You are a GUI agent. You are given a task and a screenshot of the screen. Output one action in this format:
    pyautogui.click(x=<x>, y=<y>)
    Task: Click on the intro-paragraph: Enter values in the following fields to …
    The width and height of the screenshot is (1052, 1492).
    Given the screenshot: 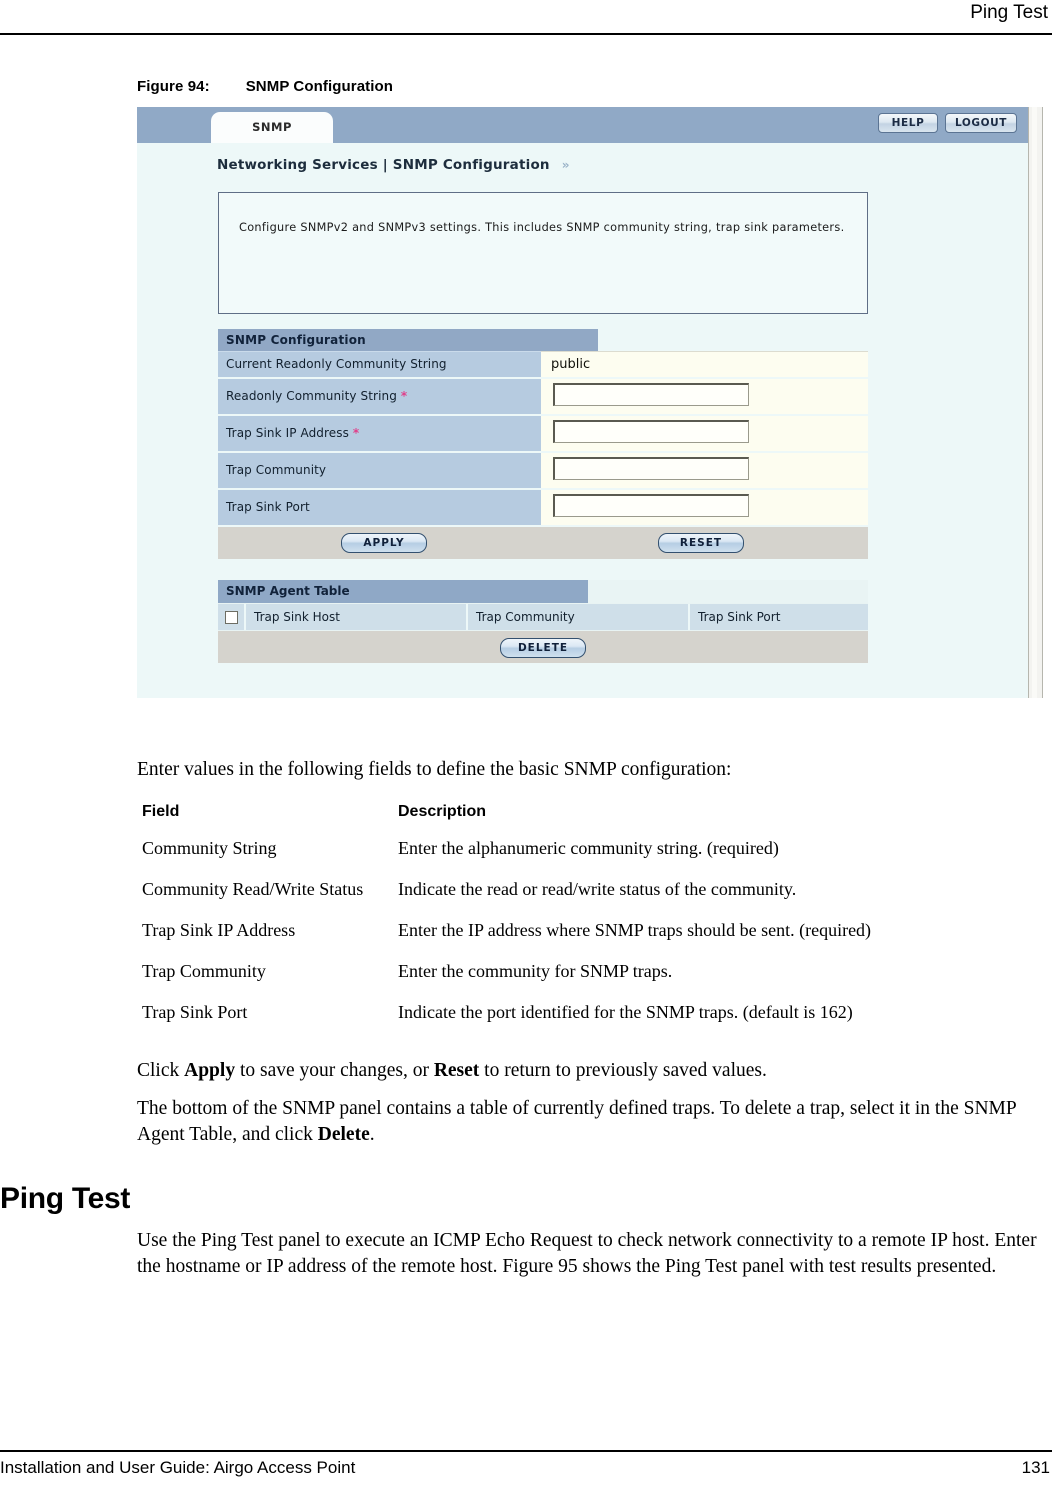 What is the action you would take?
    pyautogui.click(x=434, y=769)
    